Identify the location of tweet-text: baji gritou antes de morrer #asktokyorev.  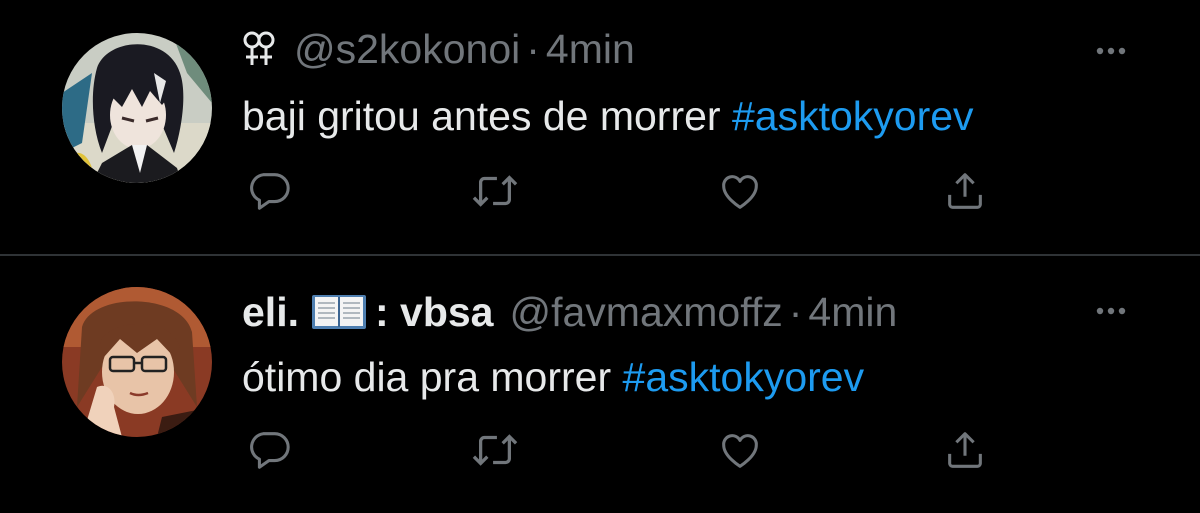
(608, 116).